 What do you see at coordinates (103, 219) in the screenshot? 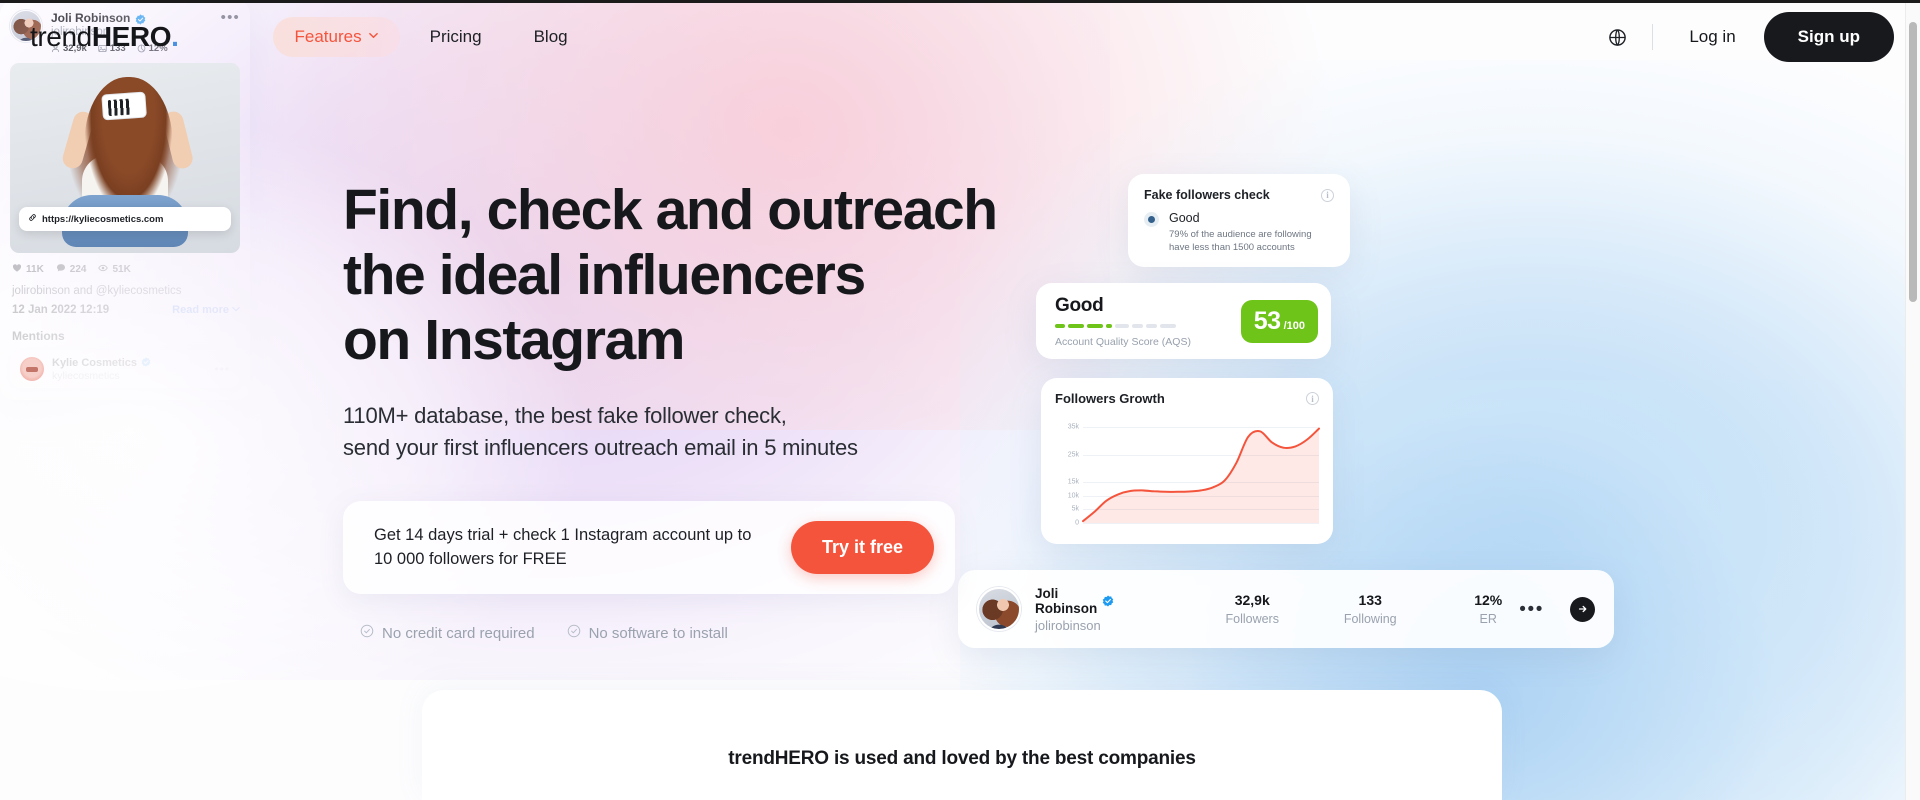
I see `post-link-text: https://kyliecosmetics.com` at bounding box center [103, 219].